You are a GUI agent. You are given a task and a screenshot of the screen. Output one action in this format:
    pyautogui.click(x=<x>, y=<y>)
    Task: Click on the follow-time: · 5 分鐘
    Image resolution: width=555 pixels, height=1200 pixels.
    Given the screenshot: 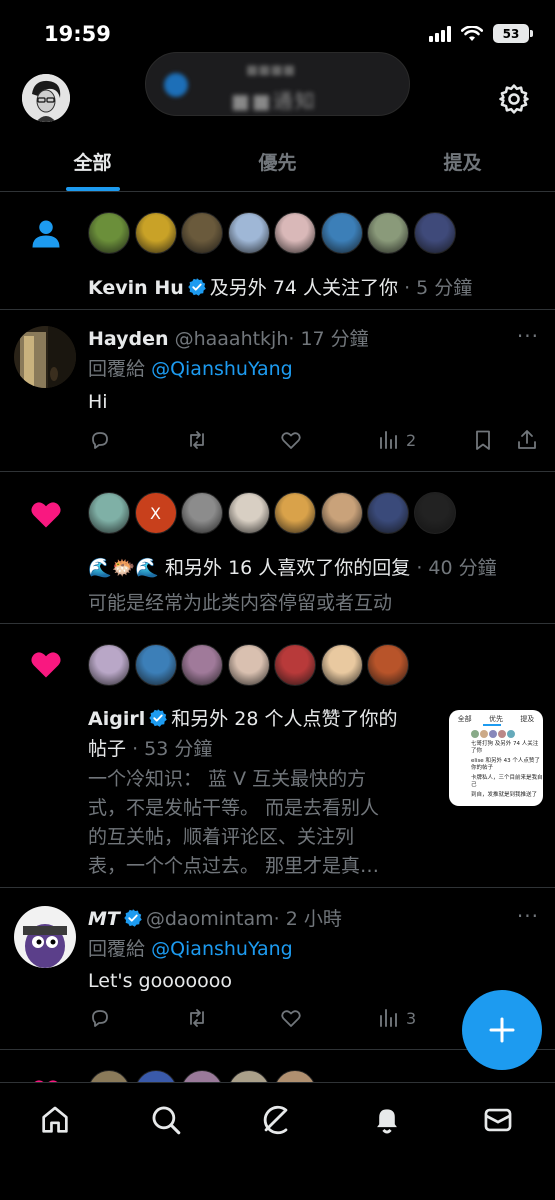 What is the action you would take?
    pyautogui.click(x=438, y=288)
    